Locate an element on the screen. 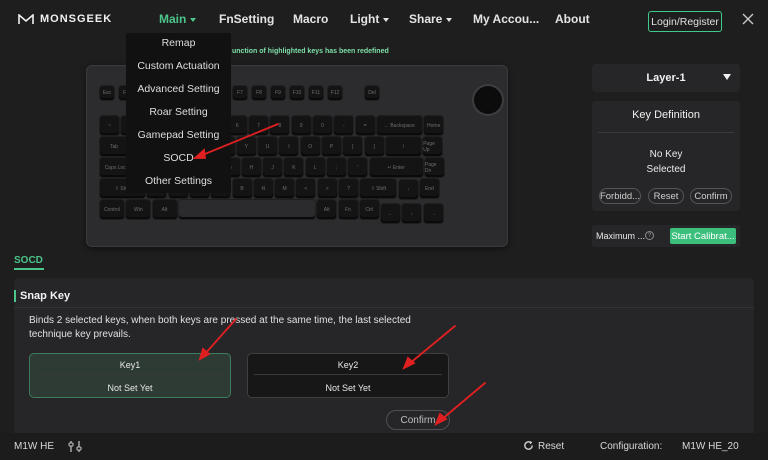 This screenshot has height=460, width=768. keyboard-key: J is located at coordinates (273, 167).